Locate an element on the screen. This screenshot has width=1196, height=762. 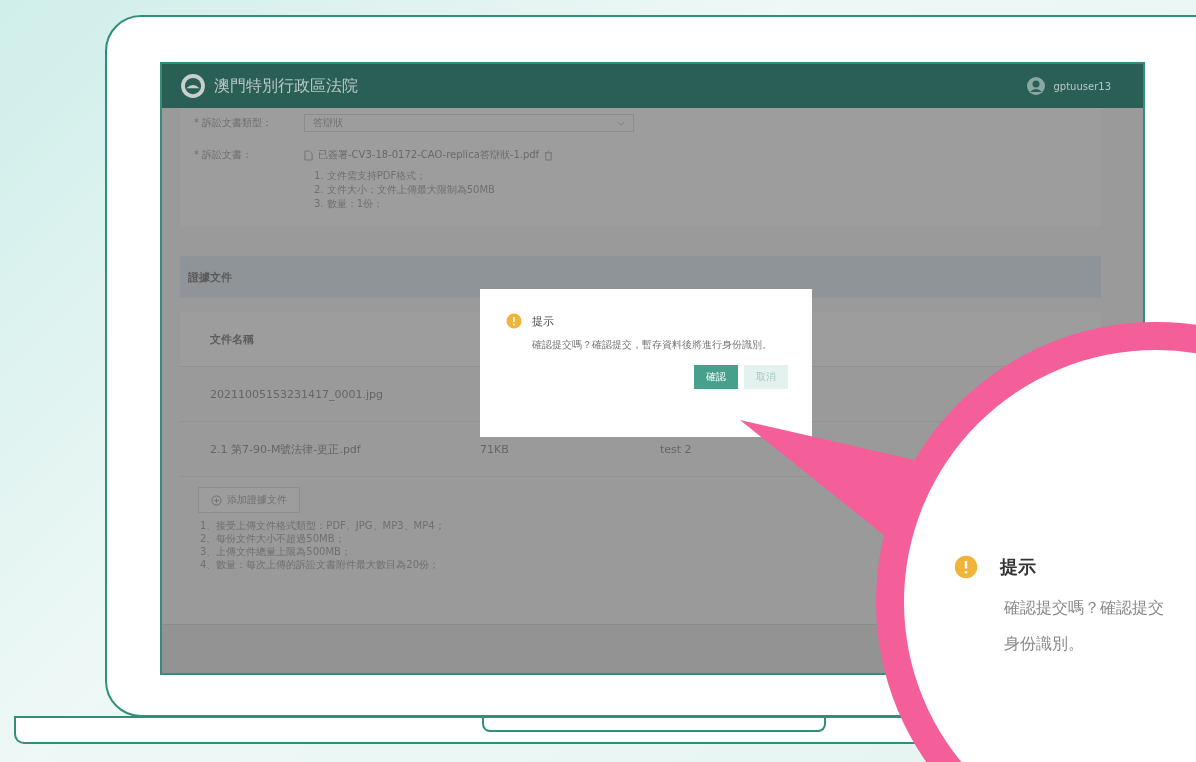
dialog-title: 提示 is located at coordinates (543, 321).